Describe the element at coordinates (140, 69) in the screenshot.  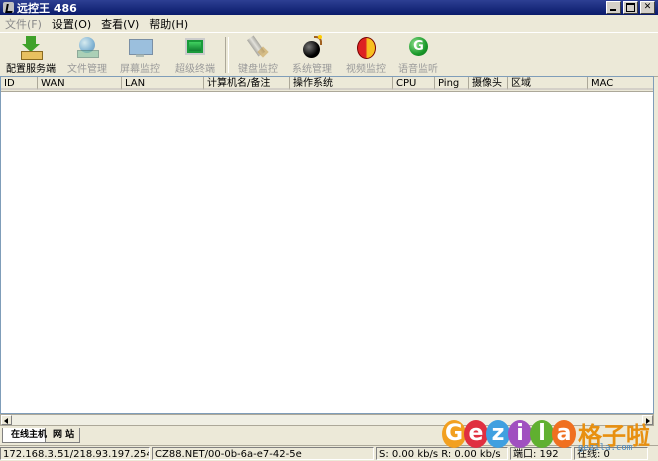
I see `screen-monitor-label: 屏幕监控` at that location.